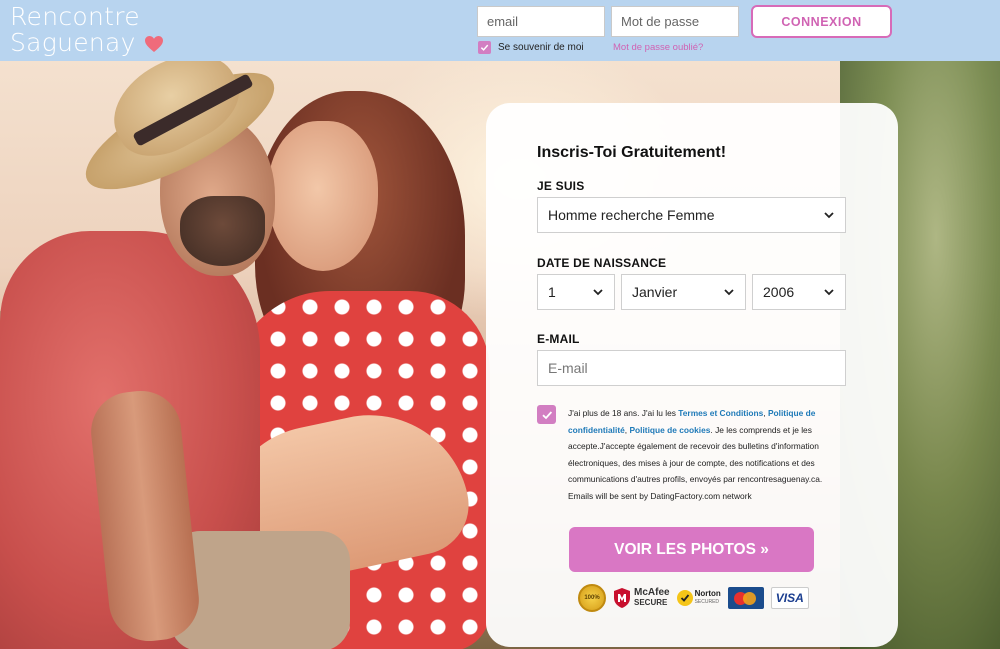  What do you see at coordinates (683, 292) in the screenshot?
I see `dob-month-select: Janvier` at bounding box center [683, 292].